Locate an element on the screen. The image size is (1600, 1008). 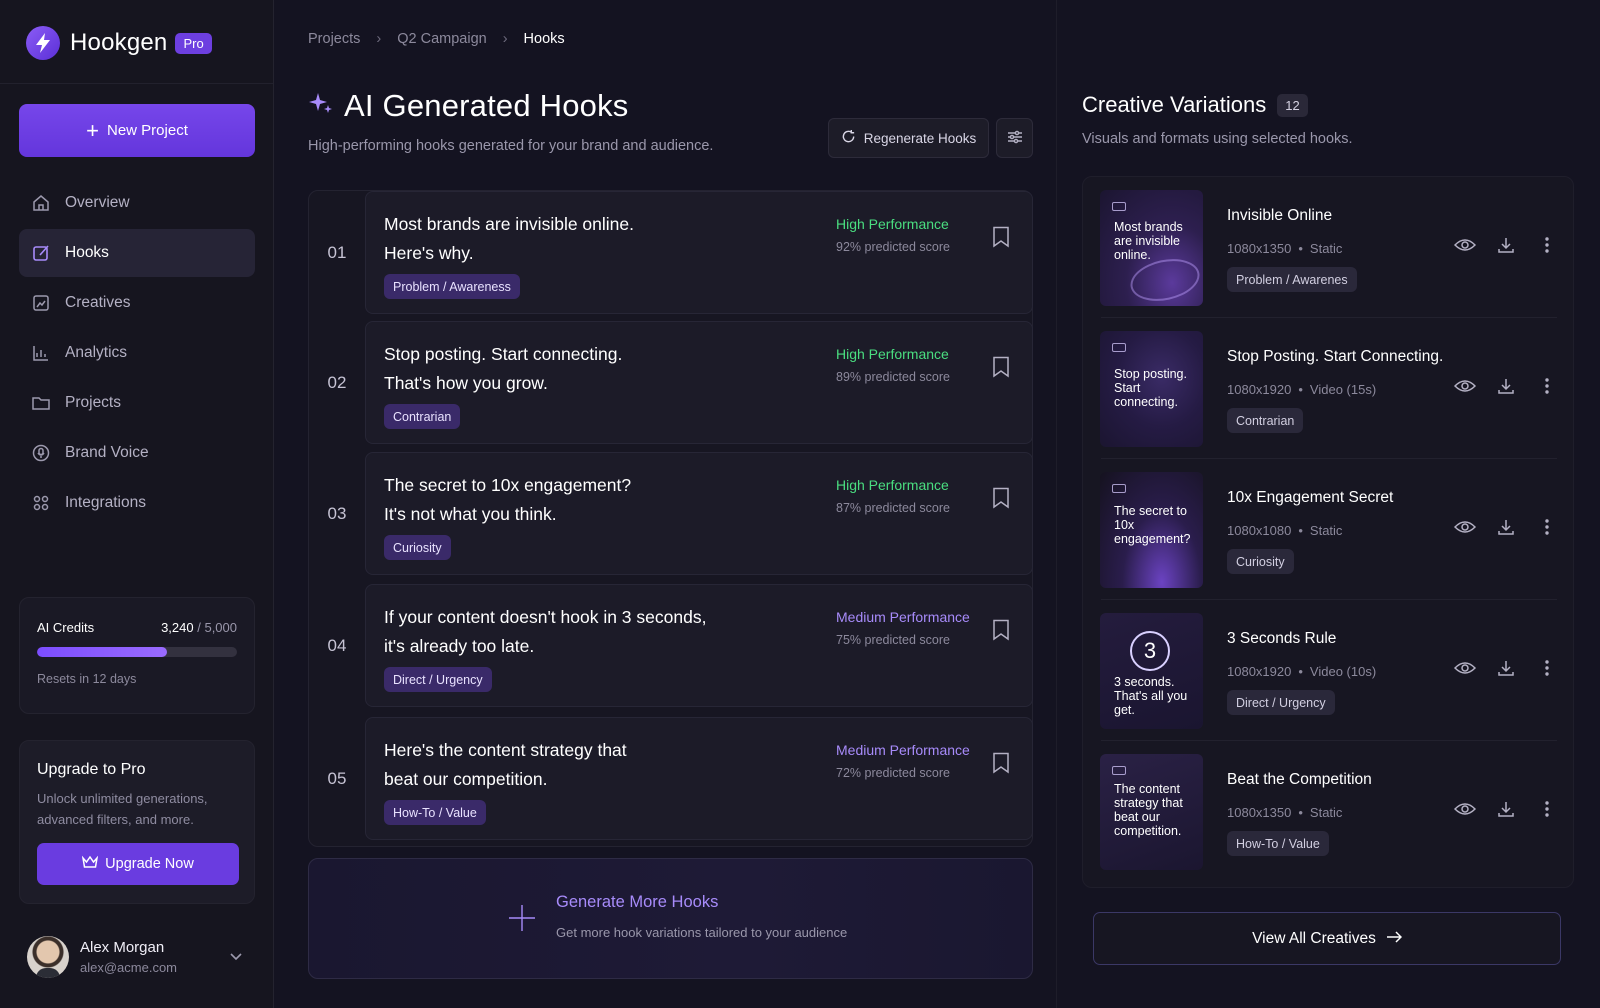
sidebar-item-integrations: Integrations is located at coordinates (137, 503).